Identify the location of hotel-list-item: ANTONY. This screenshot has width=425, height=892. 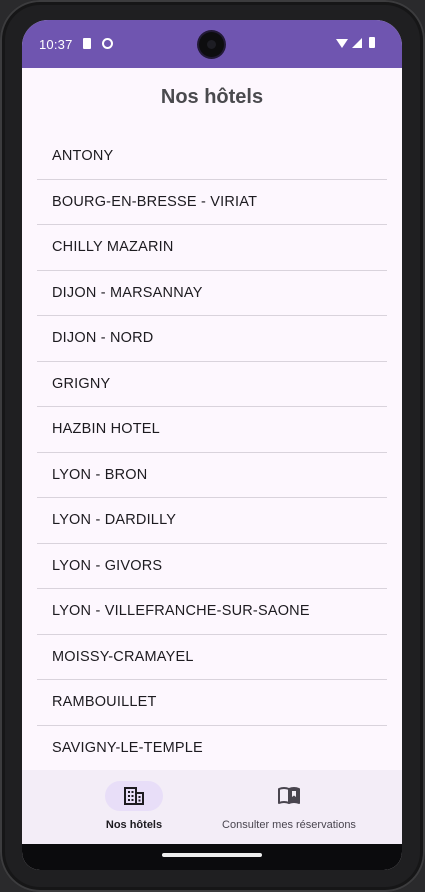
(212, 157).